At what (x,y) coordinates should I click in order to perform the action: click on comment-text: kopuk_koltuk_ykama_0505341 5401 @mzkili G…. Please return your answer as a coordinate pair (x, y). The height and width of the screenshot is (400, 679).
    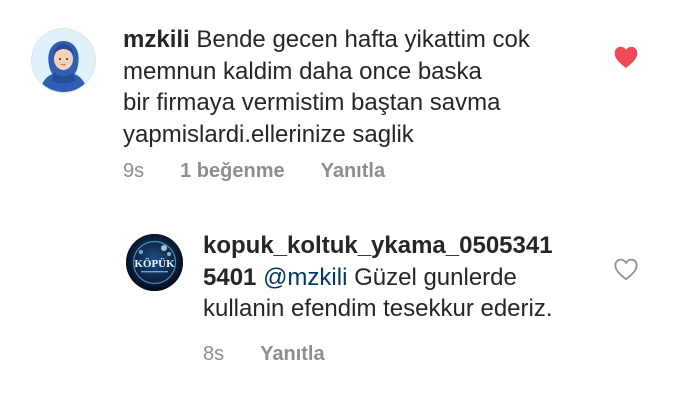
    Looking at the image, I should click on (403, 277).